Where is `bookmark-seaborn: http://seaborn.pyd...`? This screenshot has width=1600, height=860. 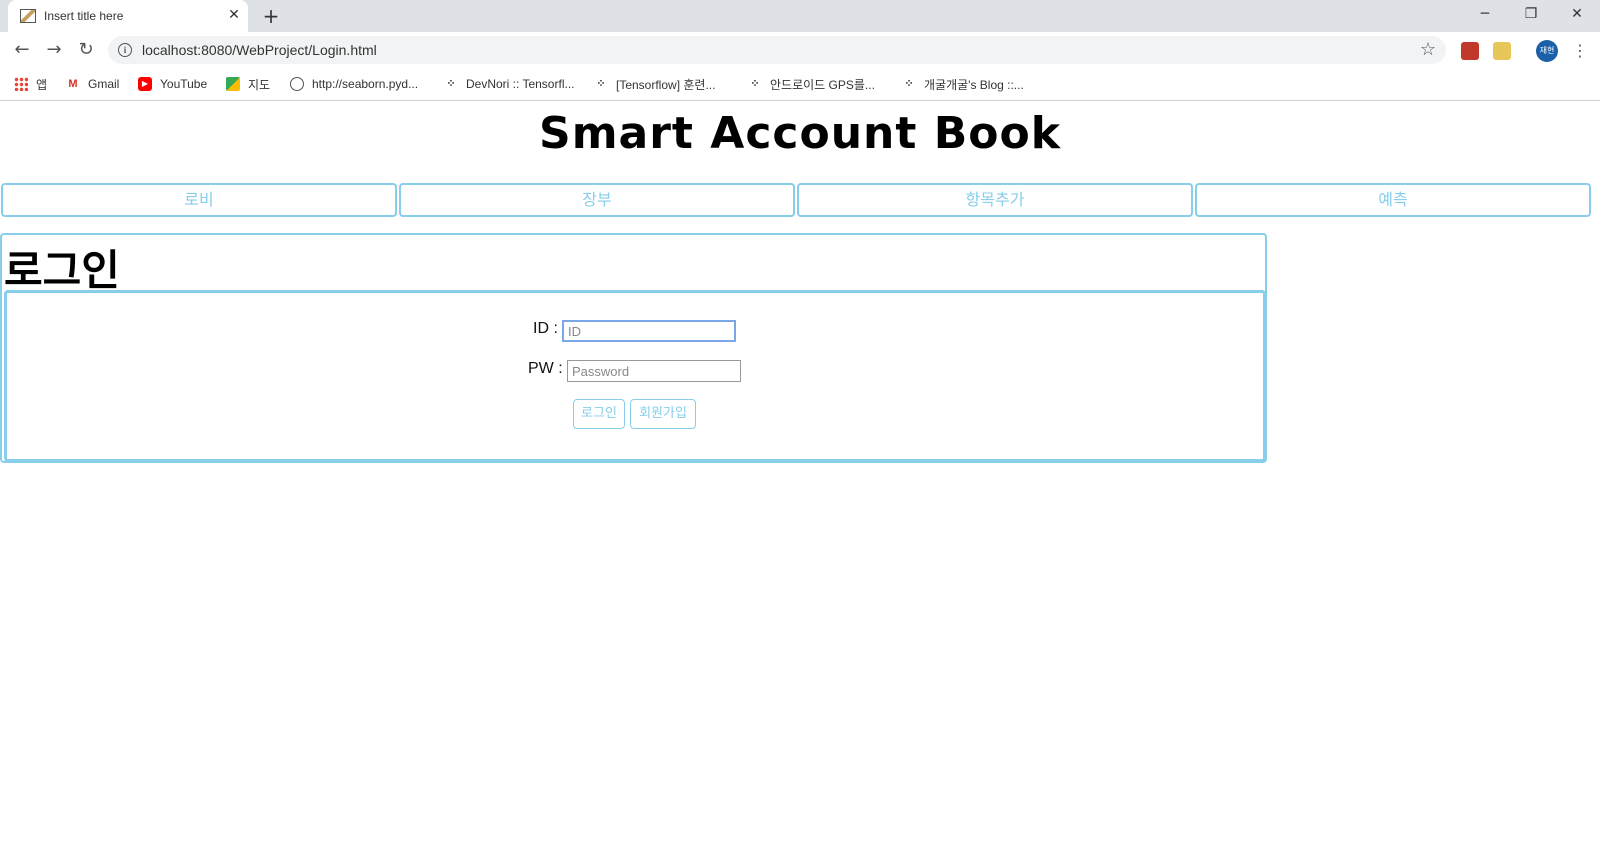 bookmark-seaborn: http://seaborn.pyd... is located at coordinates (354, 84).